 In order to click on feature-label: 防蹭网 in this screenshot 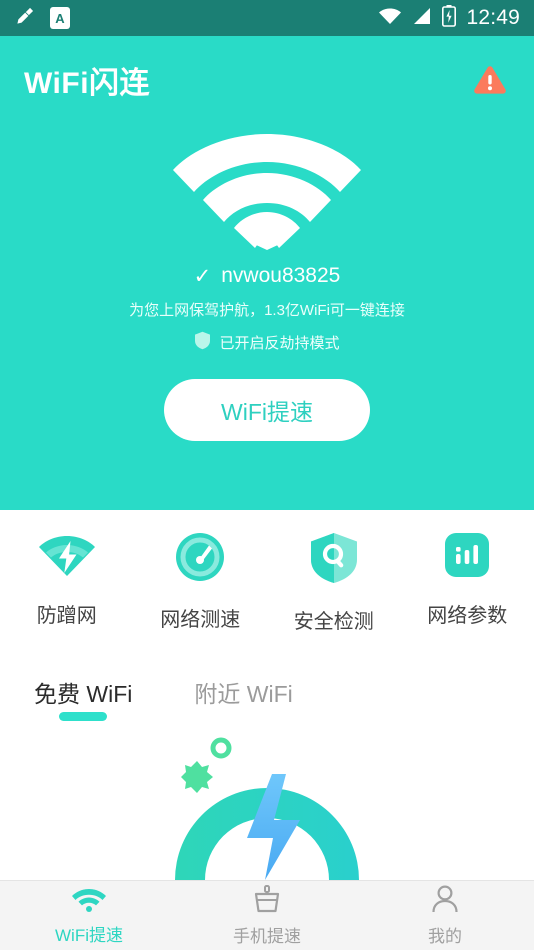, I will do `click(66, 616)`.